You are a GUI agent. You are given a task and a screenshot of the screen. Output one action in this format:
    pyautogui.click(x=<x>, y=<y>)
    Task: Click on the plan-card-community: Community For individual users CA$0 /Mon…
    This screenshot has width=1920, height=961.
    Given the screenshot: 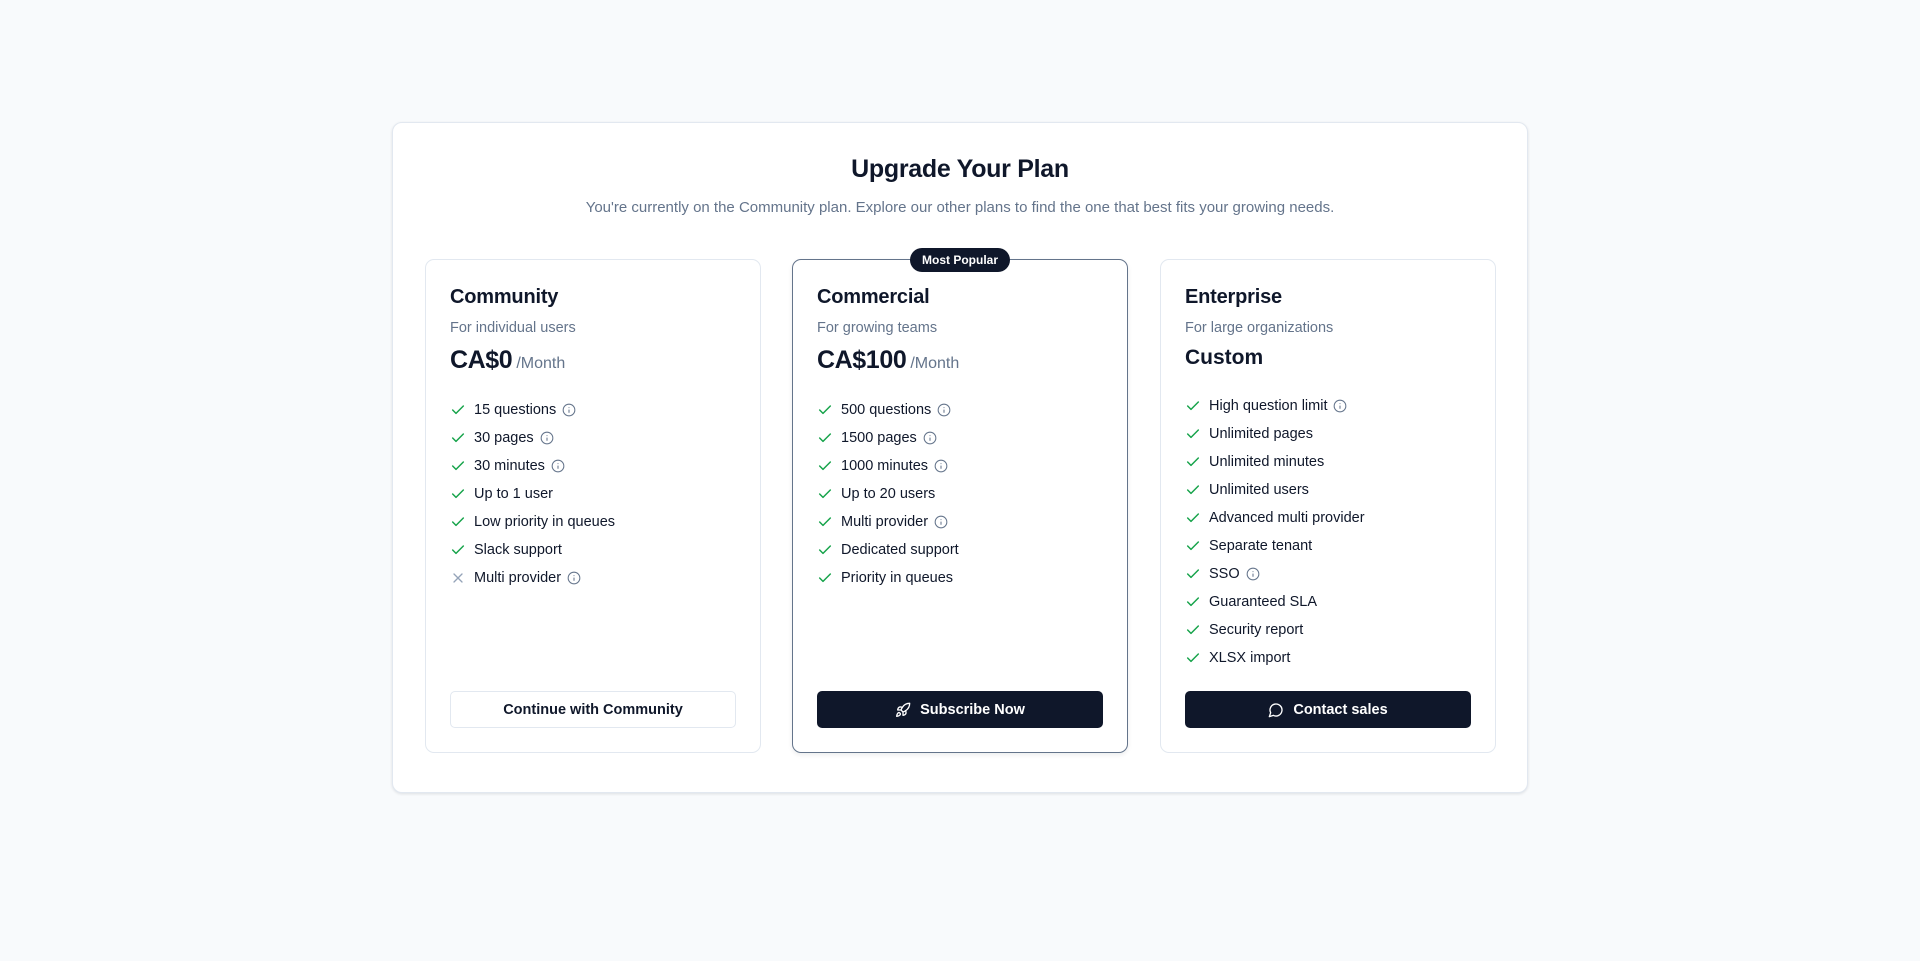 What is the action you would take?
    pyautogui.click(x=593, y=506)
    